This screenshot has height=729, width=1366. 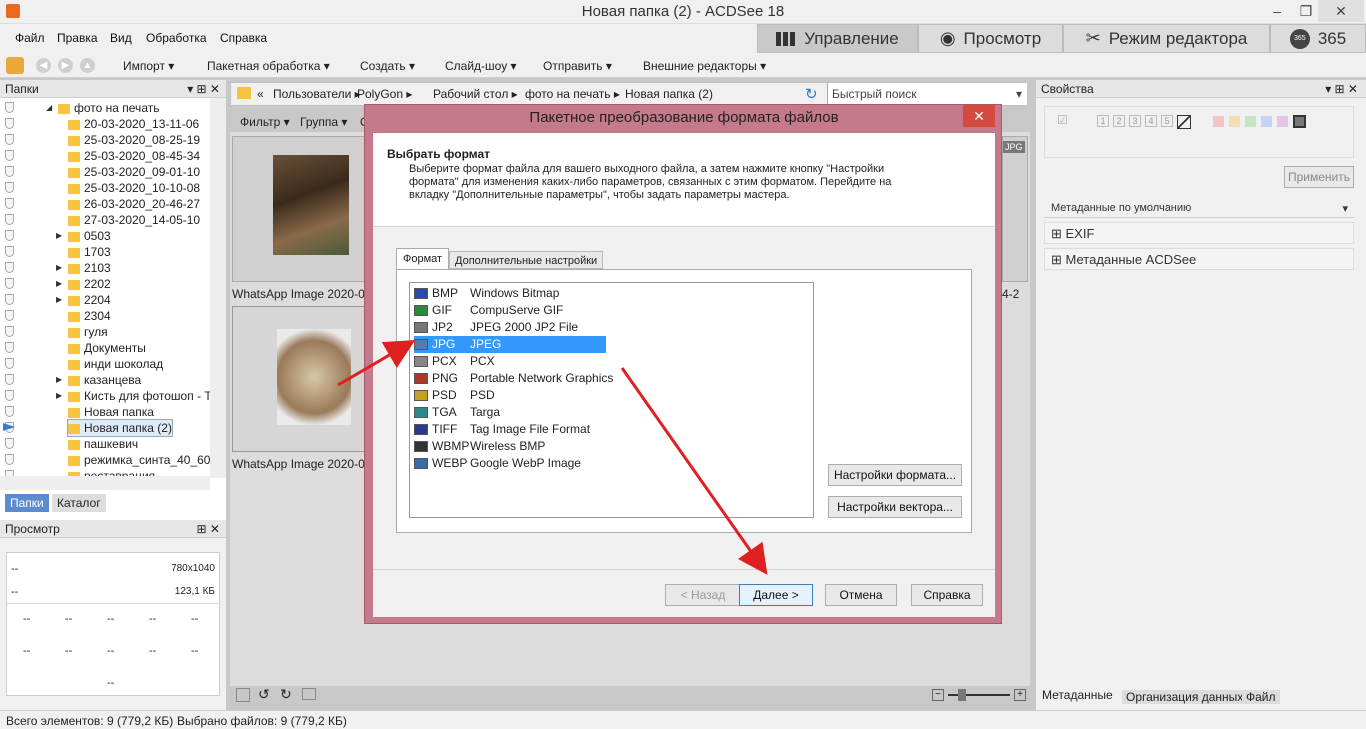 I want to click on annotation-arrows, so click(x=552, y=457).